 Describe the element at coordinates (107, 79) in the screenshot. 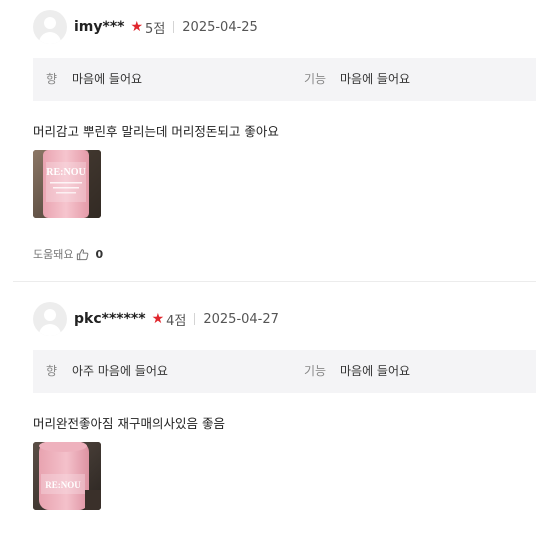

I see `attribute-value-scent: 마음에 들어요` at that location.